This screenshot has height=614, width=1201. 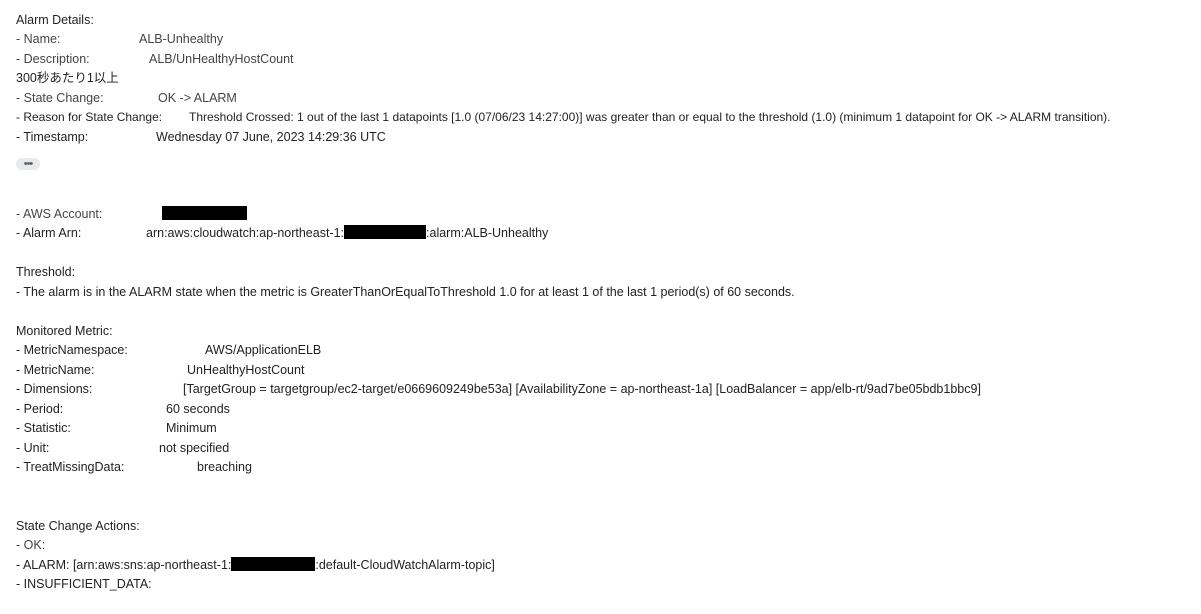 What do you see at coordinates (181, 39) in the screenshot?
I see `alarm-name-value: ALB-Unhealthy` at bounding box center [181, 39].